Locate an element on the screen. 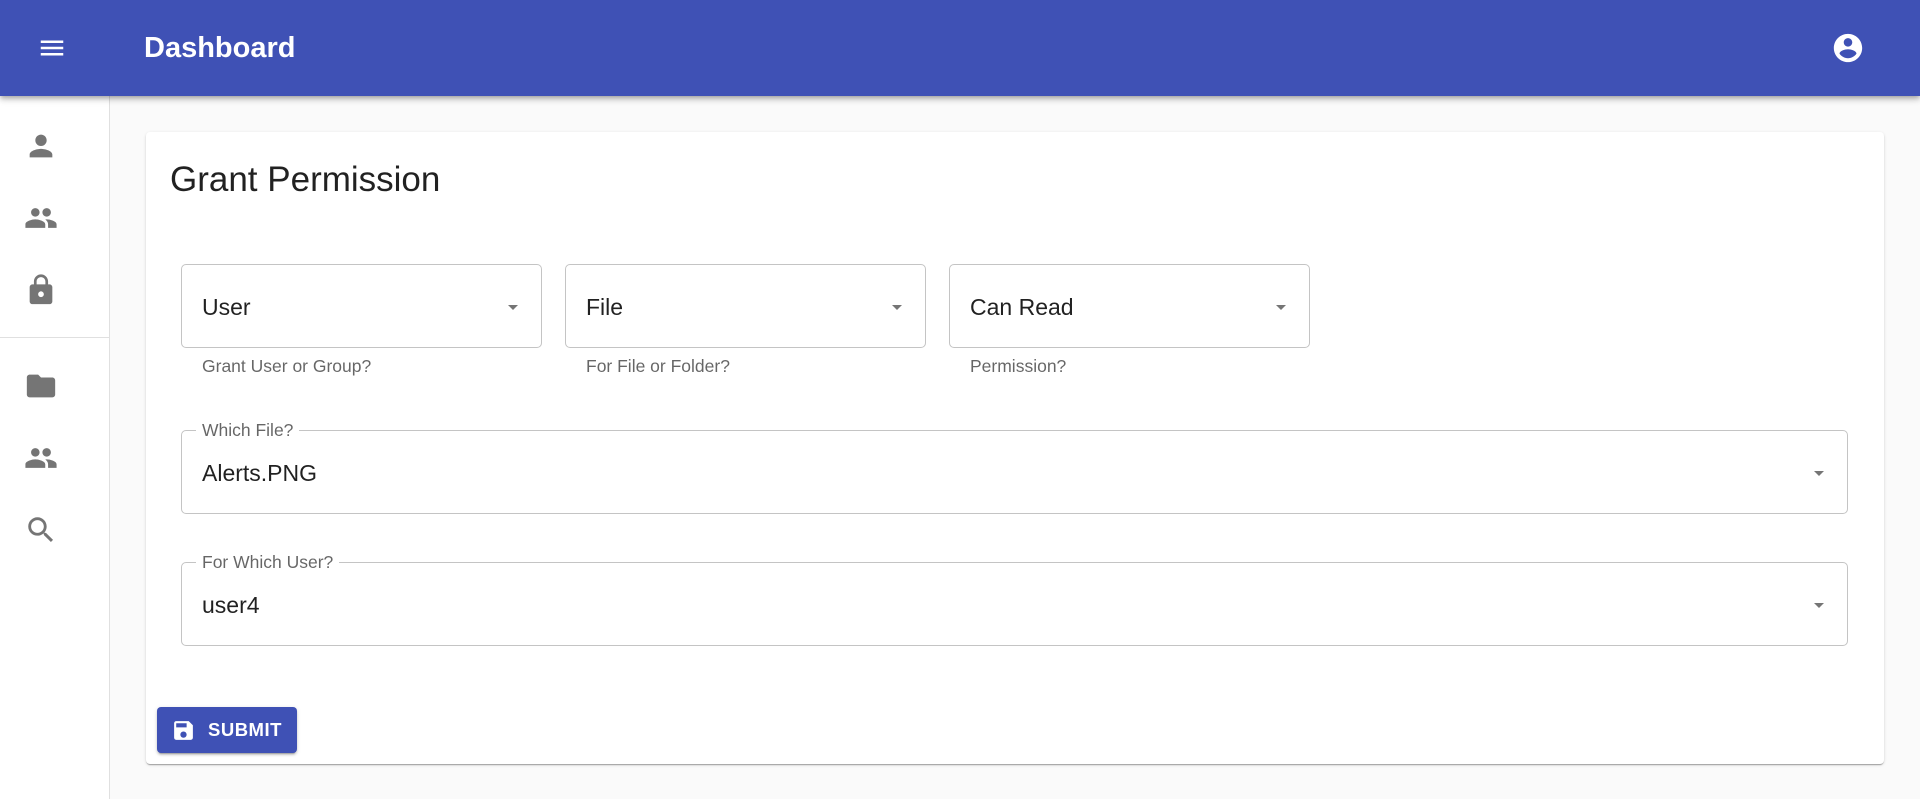 This screenshot has width=1920, height=799. sidebar-item-search is located at coordinates (54, 530).